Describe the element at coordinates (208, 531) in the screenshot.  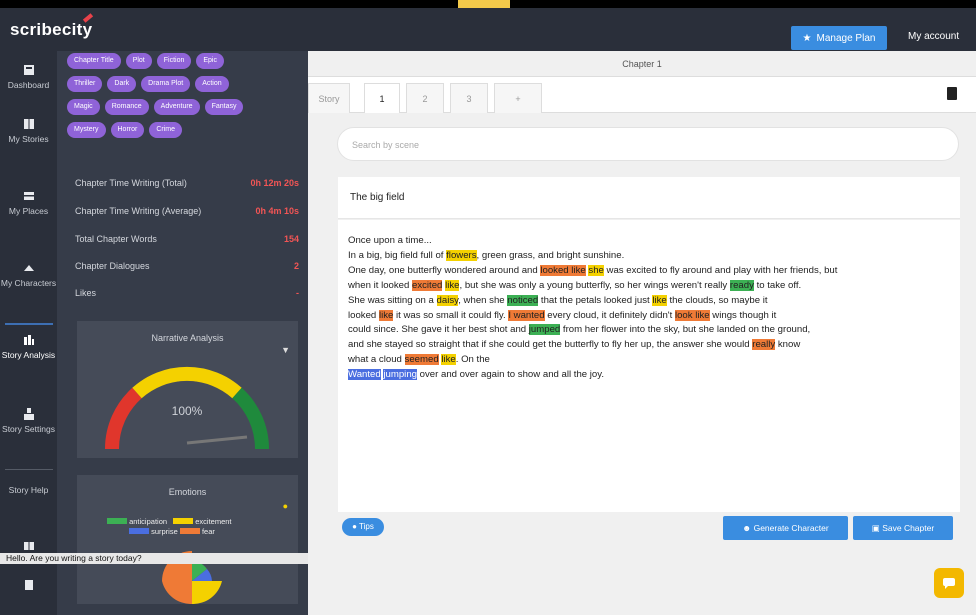
I see `legend-label: fear` at that location.